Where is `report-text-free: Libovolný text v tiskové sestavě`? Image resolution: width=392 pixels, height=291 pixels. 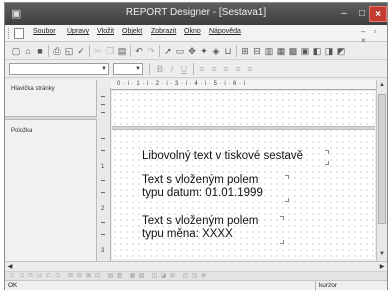
report-text-free: Libovolný text v tiskové sestavě is located at coordinates (222, 156).